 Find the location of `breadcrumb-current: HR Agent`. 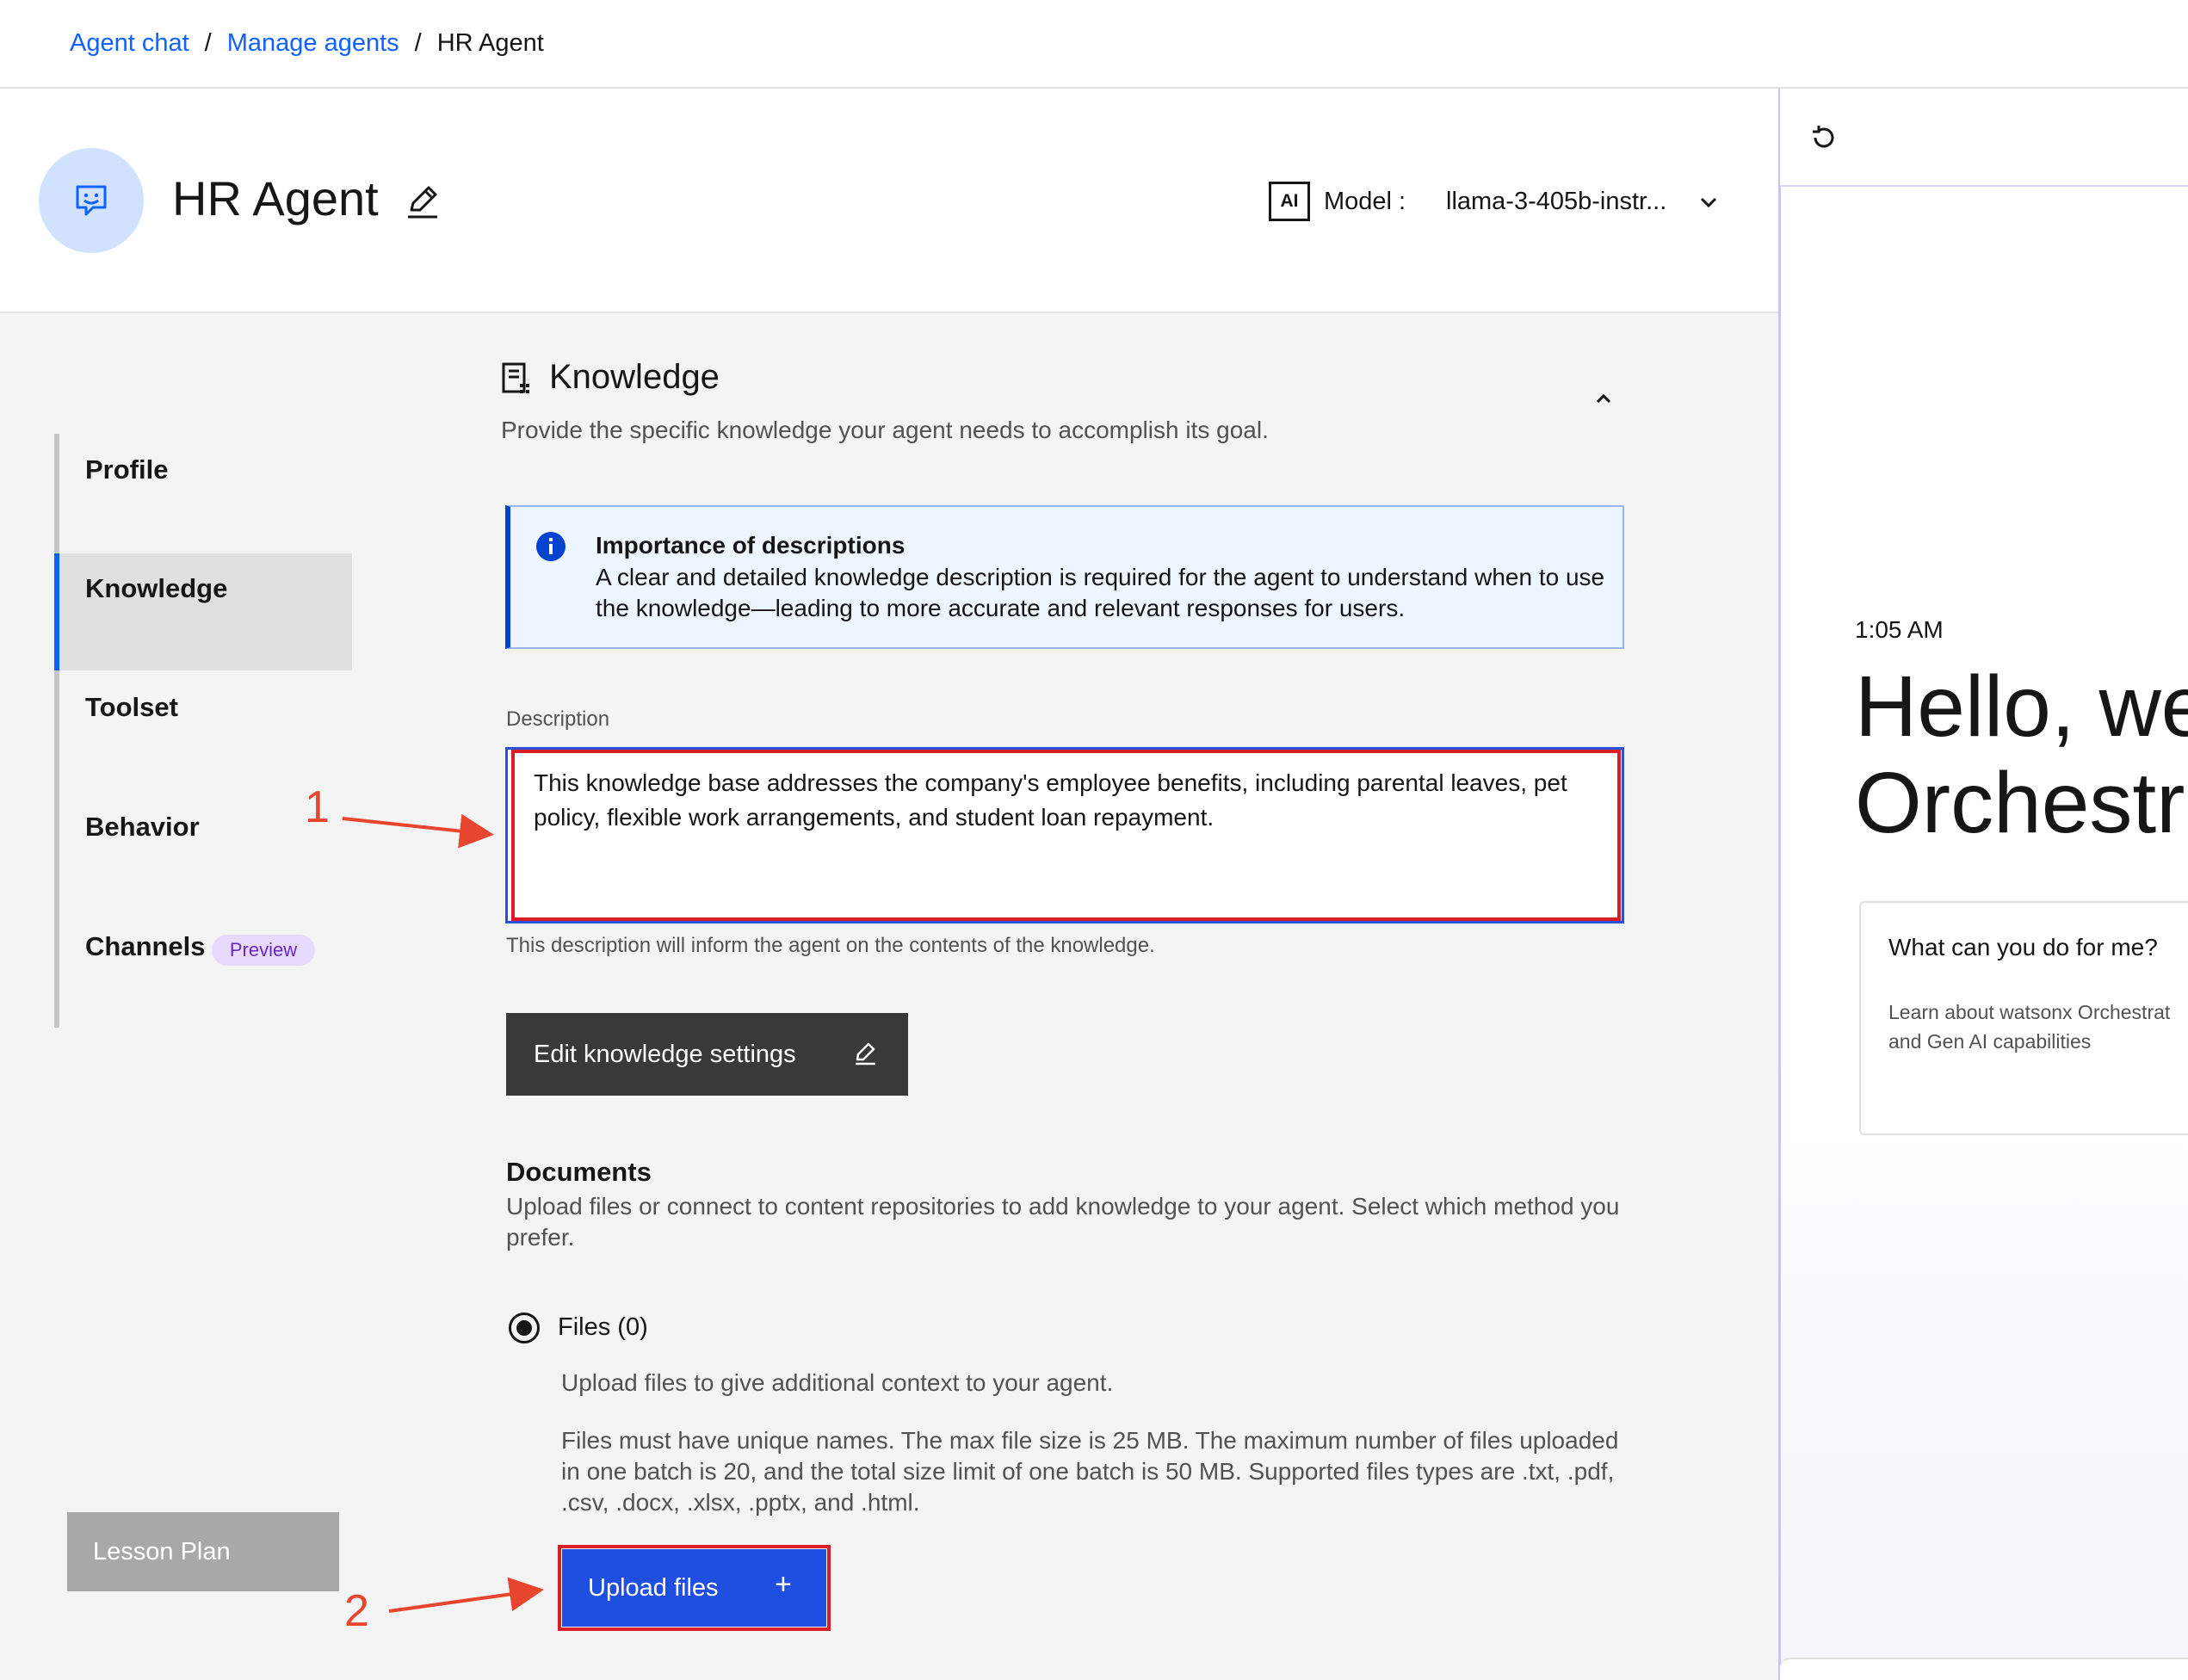

breadcrumb-current: HR Agent is located at coordinates (490, 43).